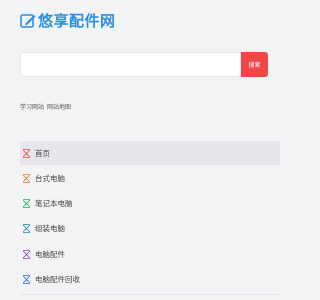 The height and width of the screenshot is (300, 320). What do you see at coordinates (130, 64) in the screenshot?
I see `search-input` at bounding box center [130, 64].